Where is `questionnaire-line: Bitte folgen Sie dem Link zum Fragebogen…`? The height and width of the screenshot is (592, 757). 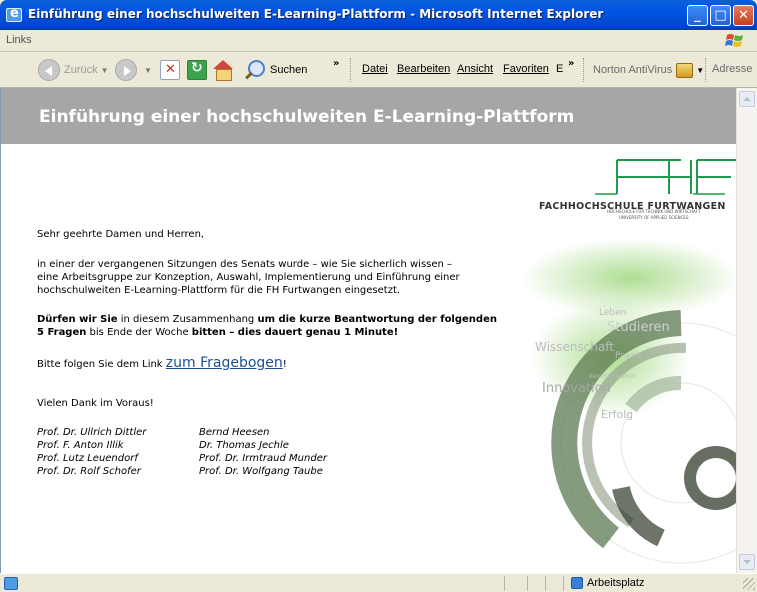 questionnaire-line: Bitte folgen Sie dem Link zum Fragebogen… is located at coordinates (162, 363).